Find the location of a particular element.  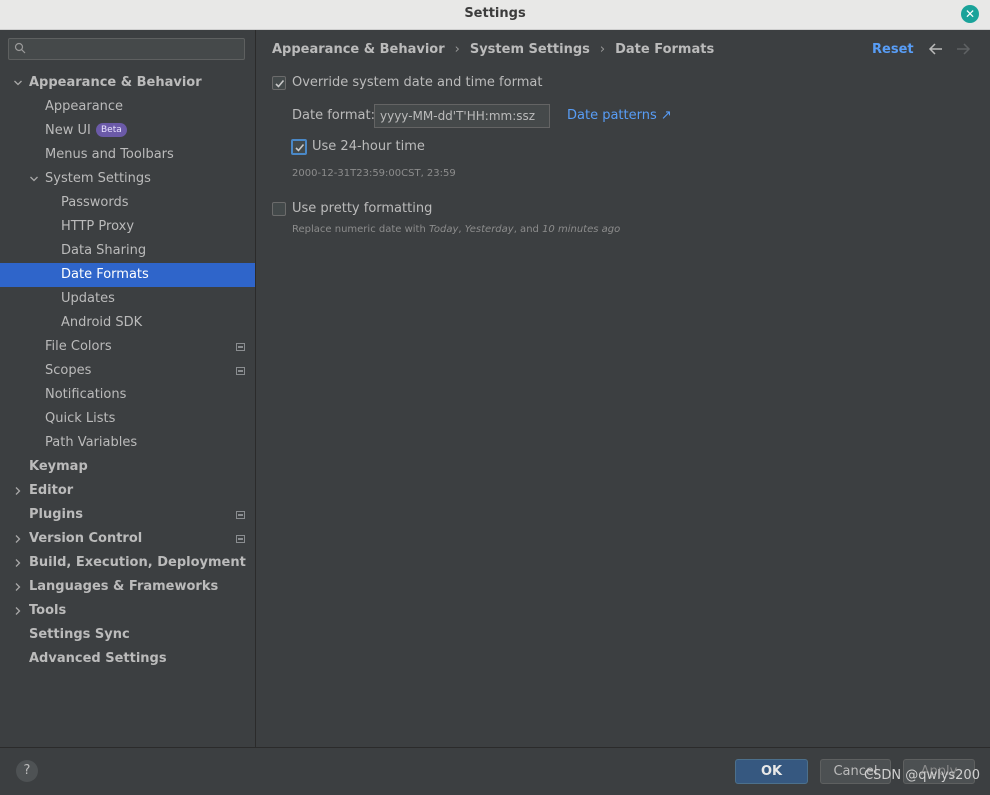

override-checkbox is located at coordinates (279, 83).